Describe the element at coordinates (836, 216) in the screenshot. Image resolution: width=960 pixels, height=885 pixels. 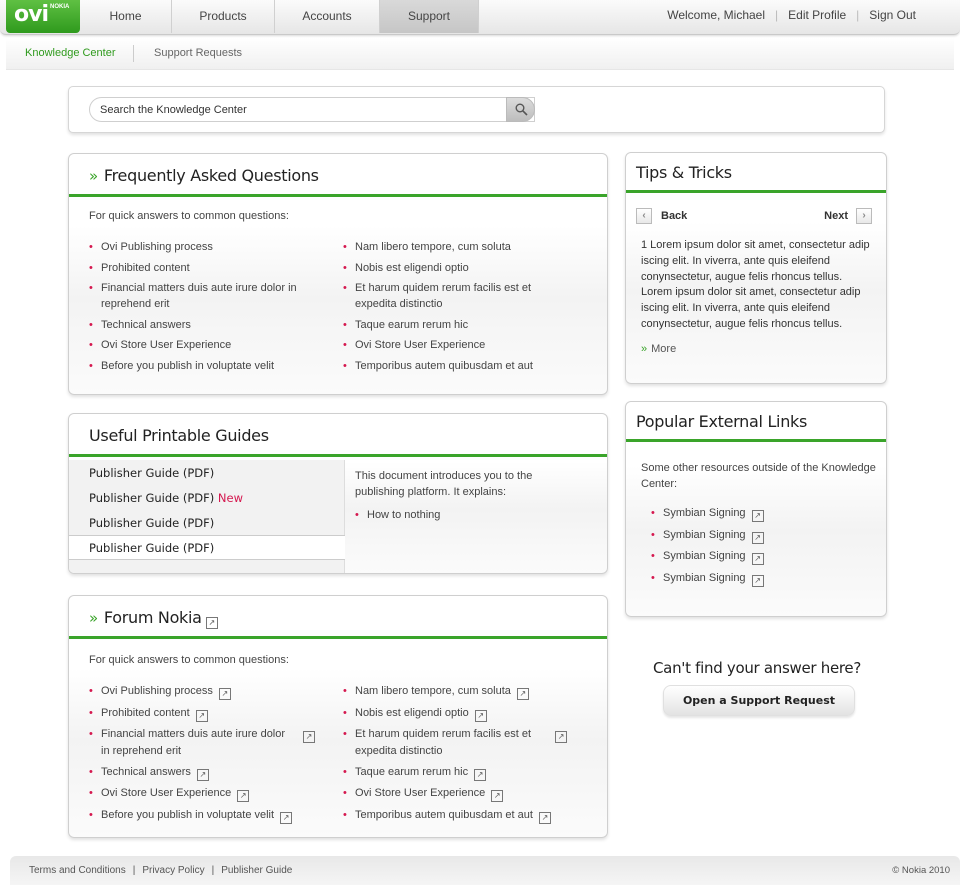
I see `tips-next-label: Next` at that location.